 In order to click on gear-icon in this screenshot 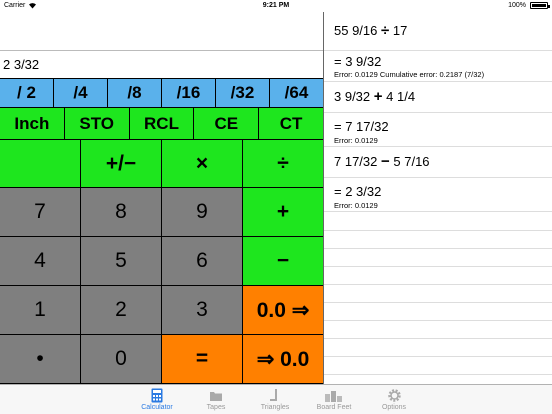, I will do `click(394, 395)`.